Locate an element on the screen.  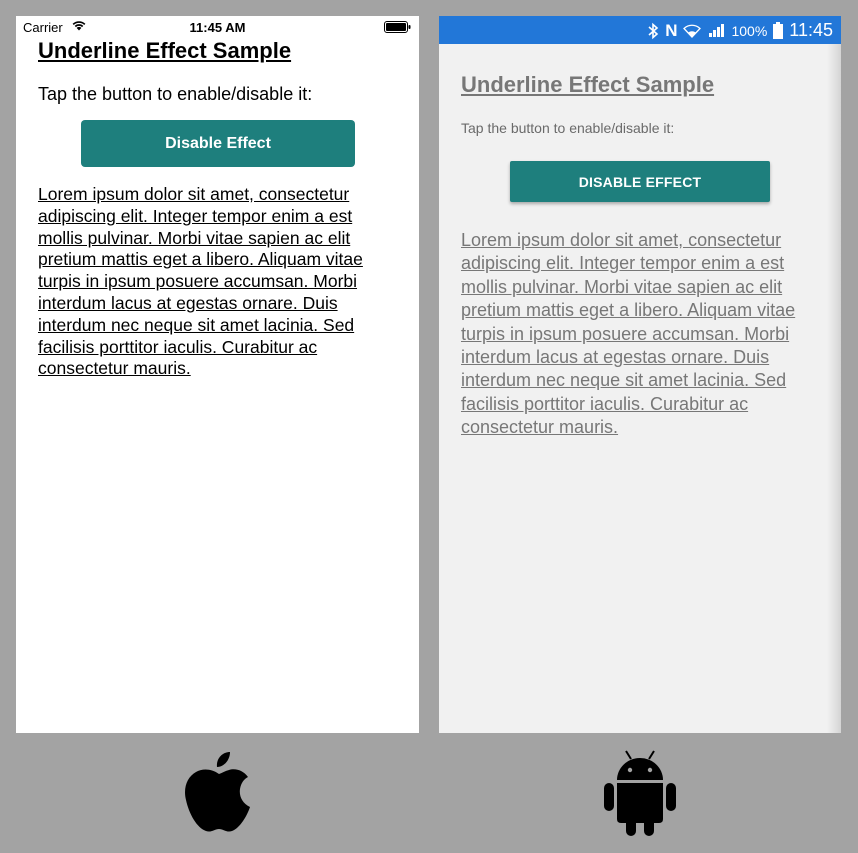
network-glyph: N is located at coordinates (671, 30).